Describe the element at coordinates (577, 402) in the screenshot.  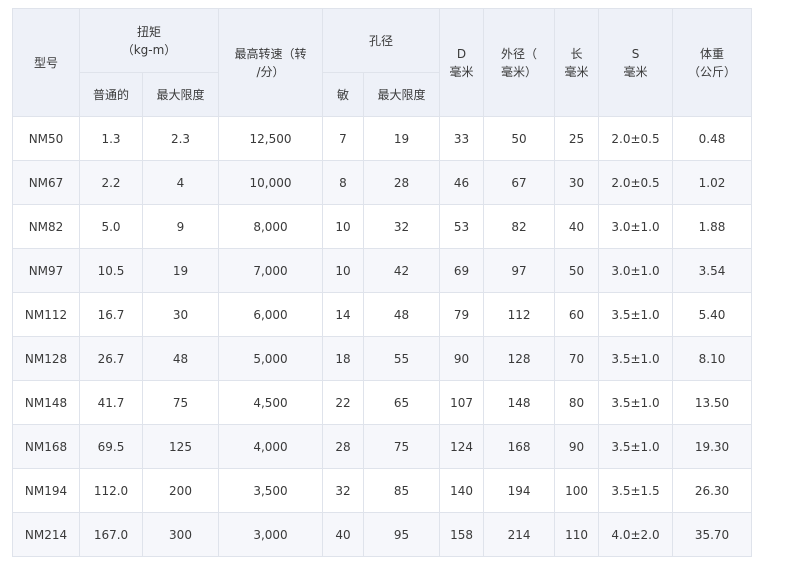
I see `cell-length: 80` at that location.